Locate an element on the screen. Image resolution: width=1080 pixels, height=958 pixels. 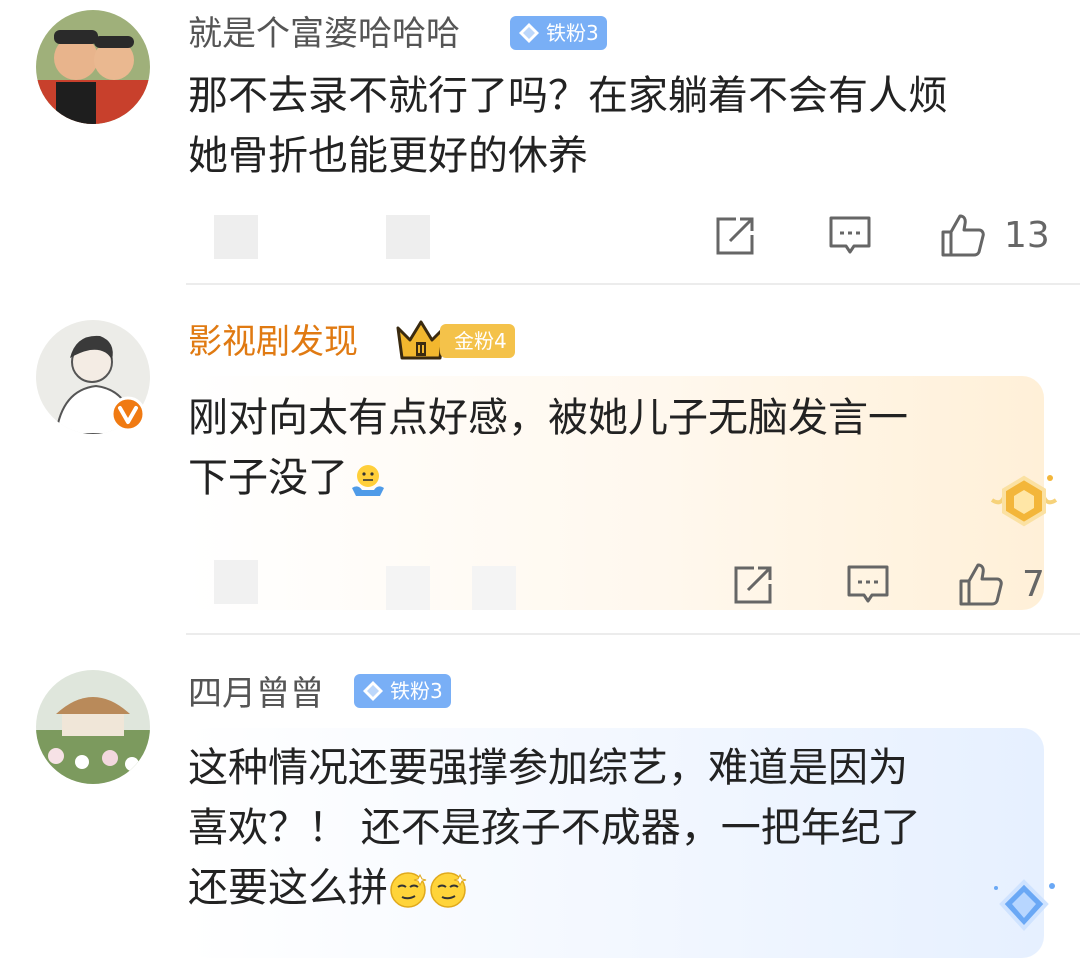
username: 影视剧发现 is located at coordinates (273, 342).